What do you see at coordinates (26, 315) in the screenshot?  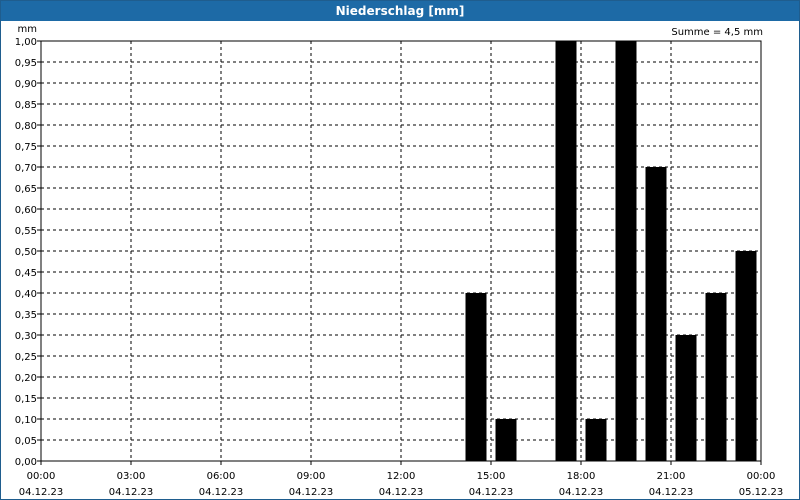 I see `y-tick-label: 0,35` at bounding box center [26, 315].